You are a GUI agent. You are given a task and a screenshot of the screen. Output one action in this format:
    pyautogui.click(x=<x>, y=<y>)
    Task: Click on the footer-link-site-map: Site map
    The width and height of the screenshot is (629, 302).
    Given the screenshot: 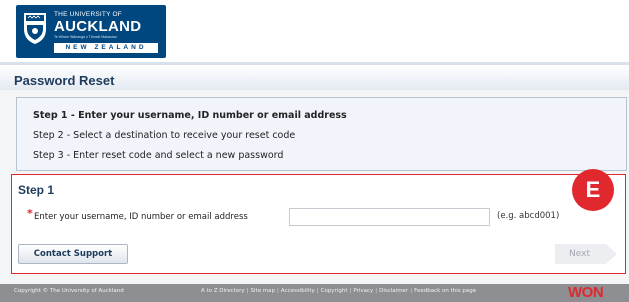 What is the action you would take?
    pyautogui.click(x=263, y=291)
    